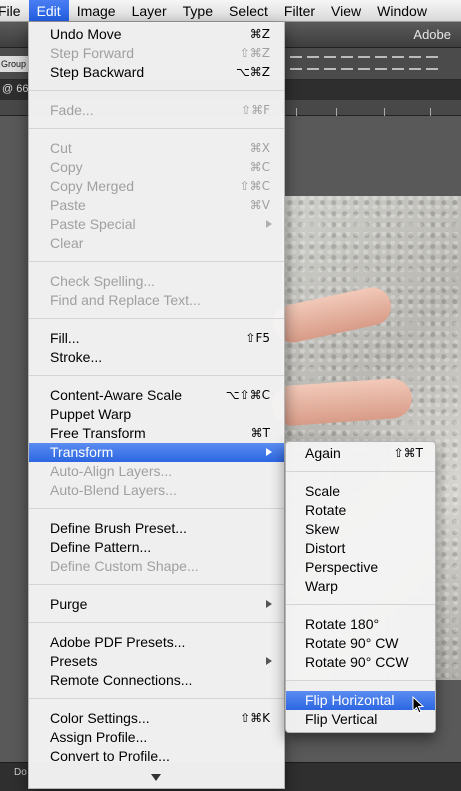  What do you see at coordinates (156, 452) in the screenshot?
I see `menu-item-transform: Transform` at bounding box center [156, 452].